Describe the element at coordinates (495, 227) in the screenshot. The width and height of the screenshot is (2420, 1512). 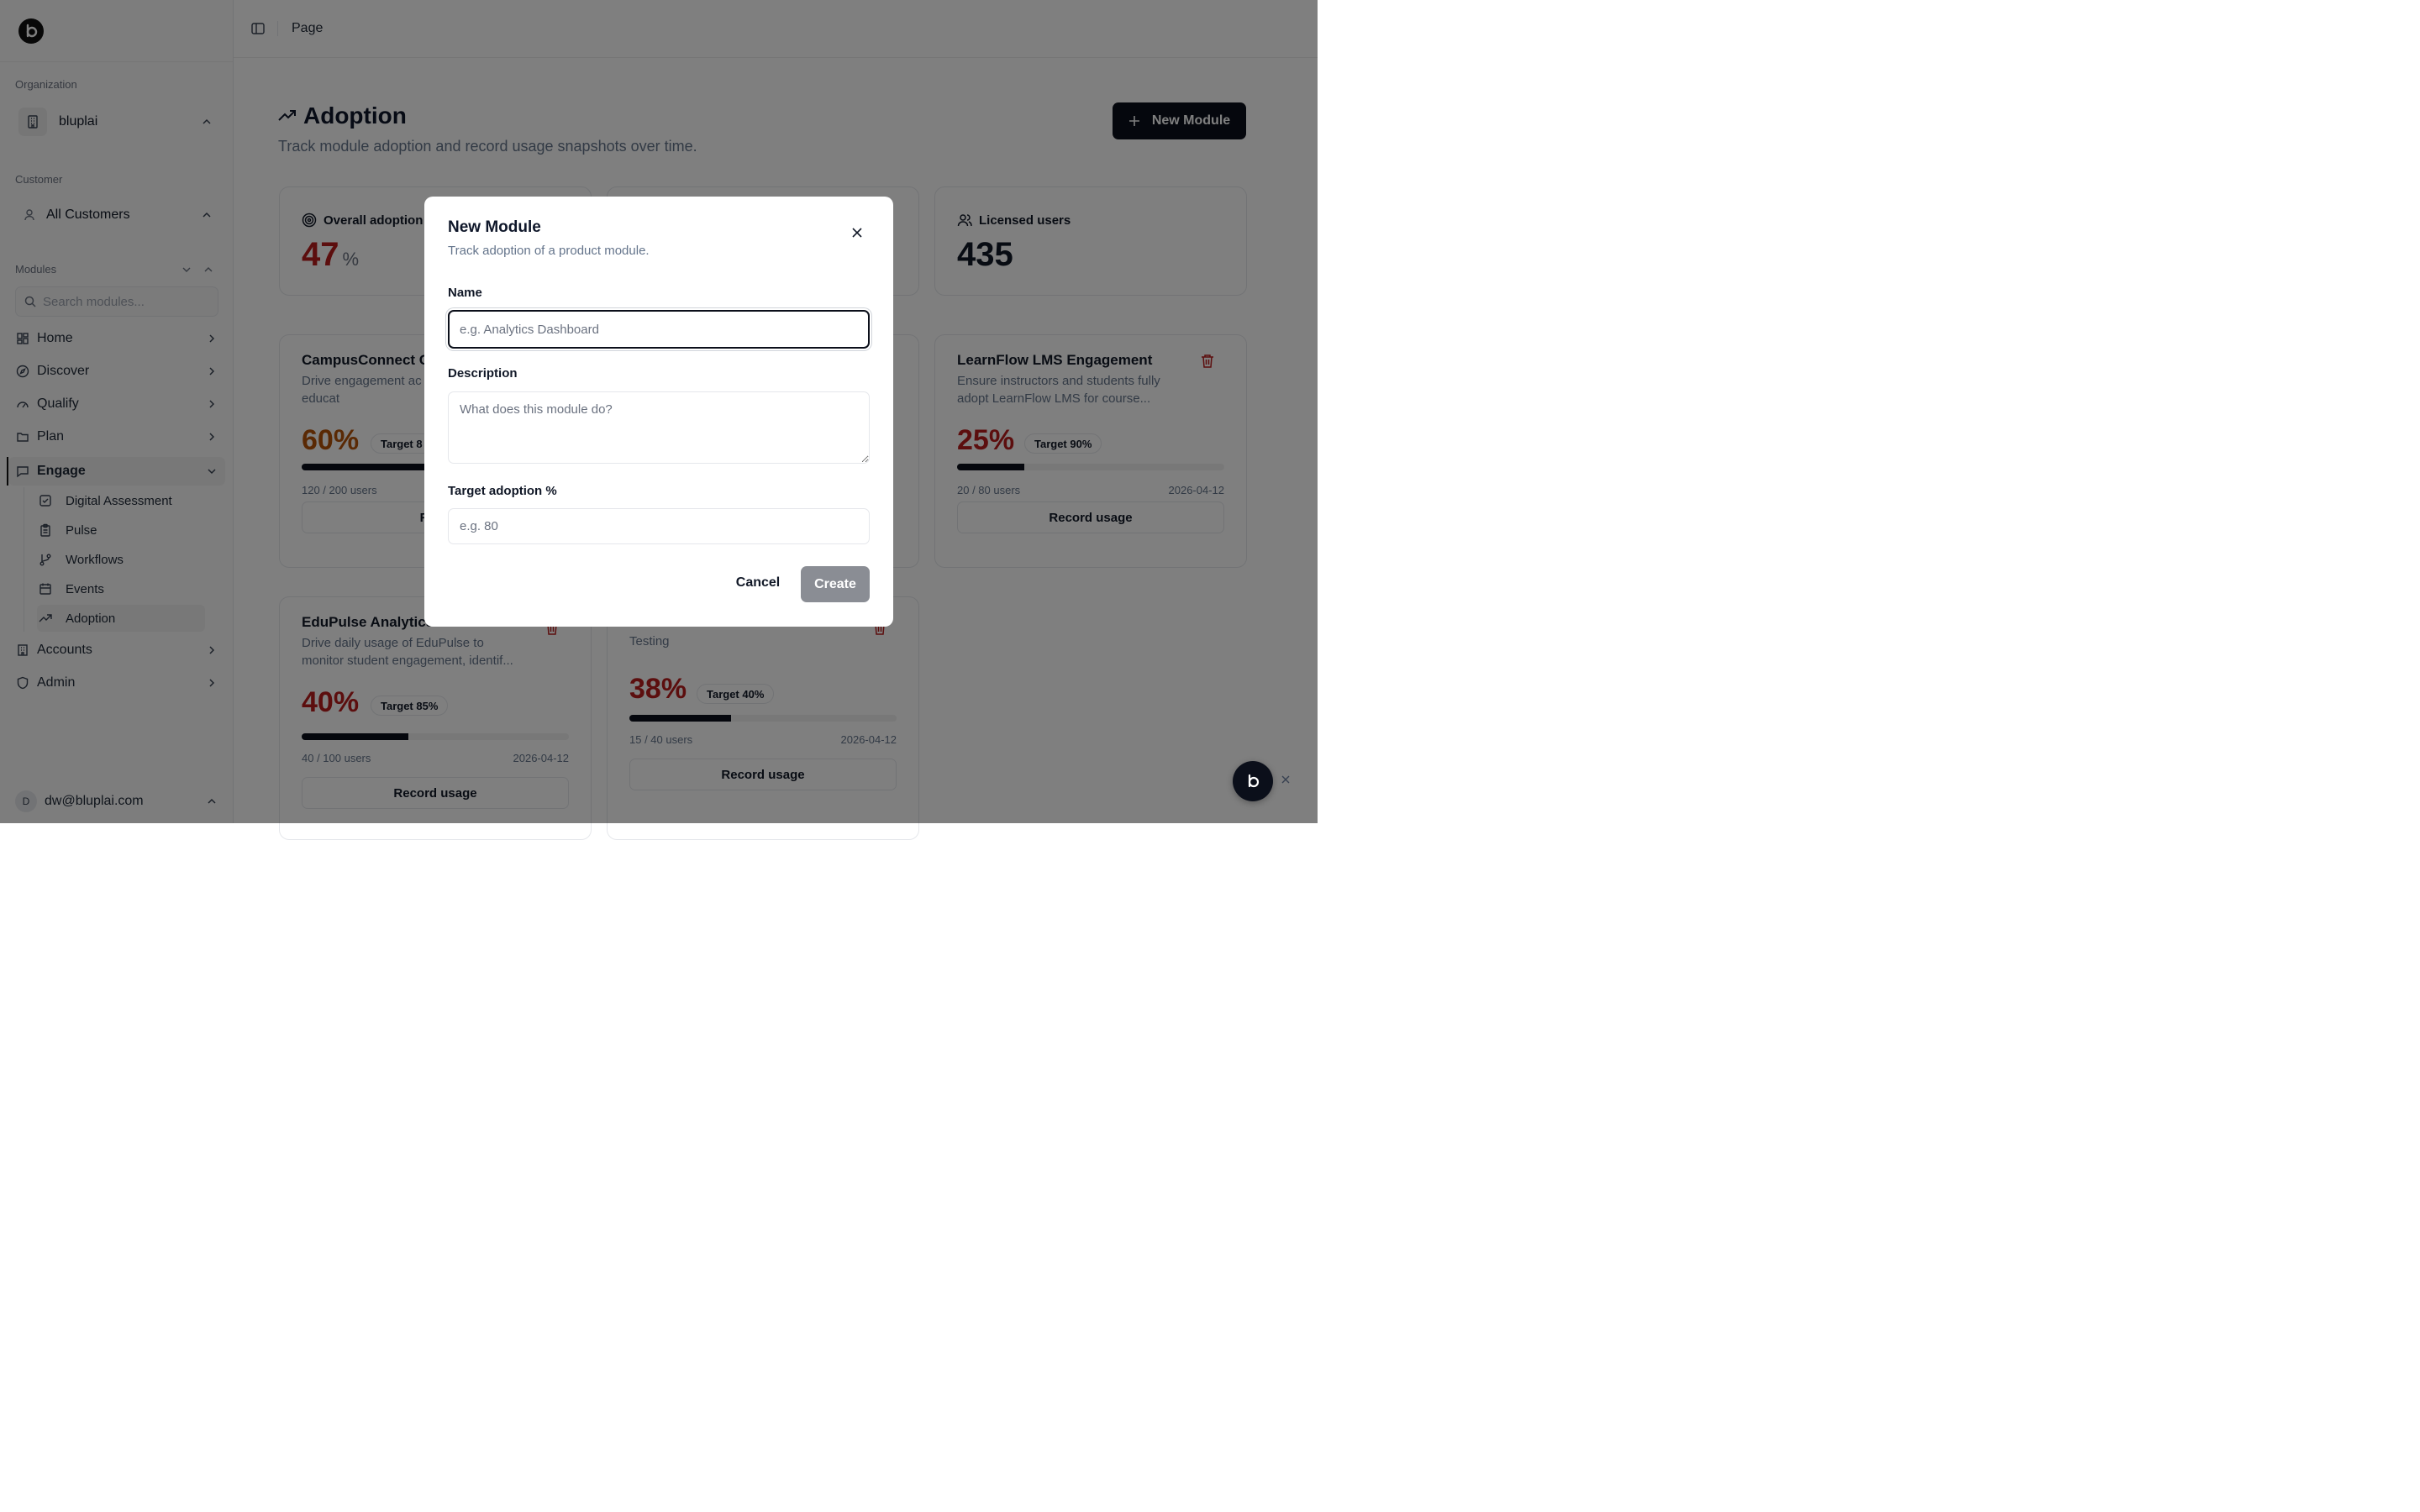
I see `dialog-title: New Module` at that location.